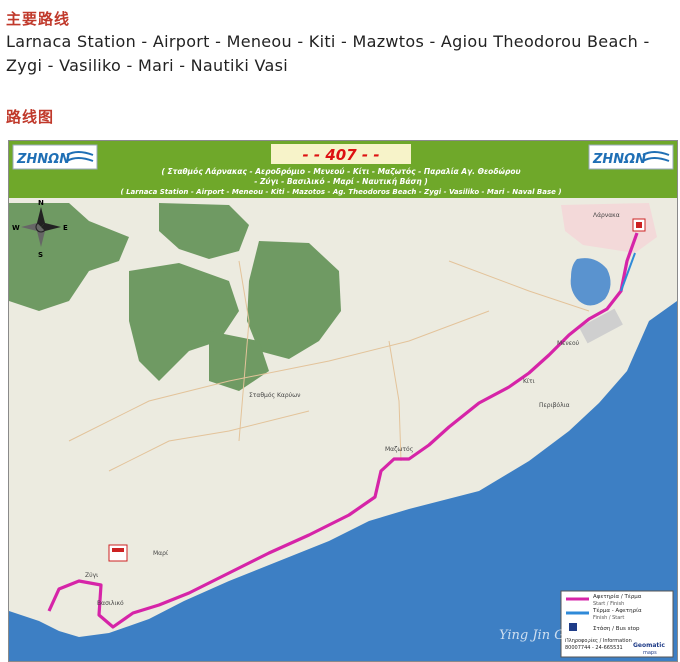  I want to click on legend-item2-gr: Τέρμα - Αφετηρία, so click(617, 610).